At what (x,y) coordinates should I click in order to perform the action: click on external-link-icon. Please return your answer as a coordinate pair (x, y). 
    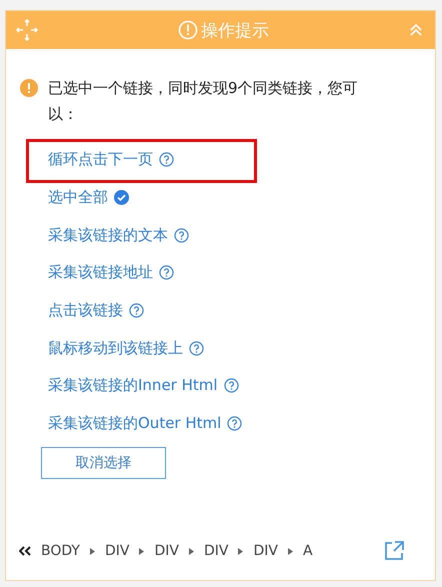
    Looking at the image, I should click on (394, 551).